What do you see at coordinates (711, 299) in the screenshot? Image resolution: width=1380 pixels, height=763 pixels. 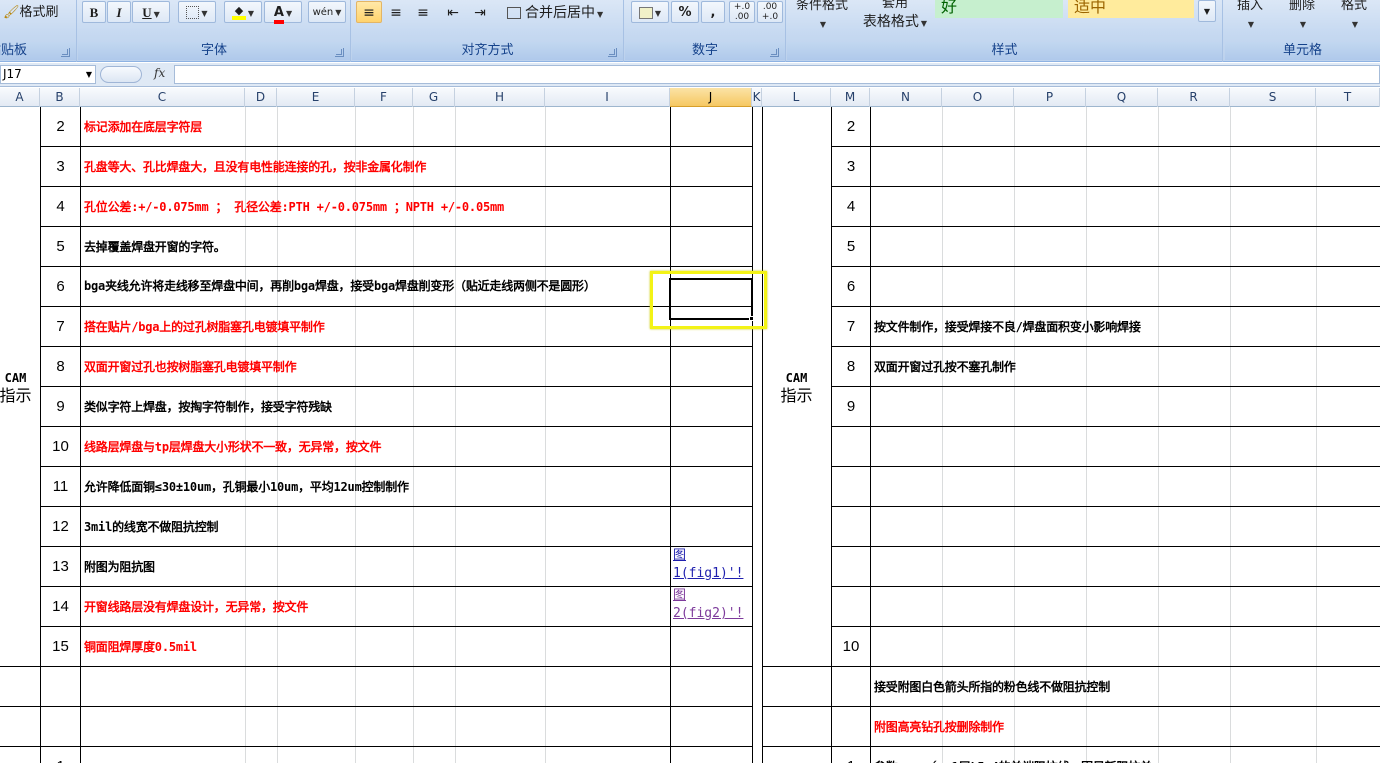 I see `active-cell` at bounding box center [711, 299].